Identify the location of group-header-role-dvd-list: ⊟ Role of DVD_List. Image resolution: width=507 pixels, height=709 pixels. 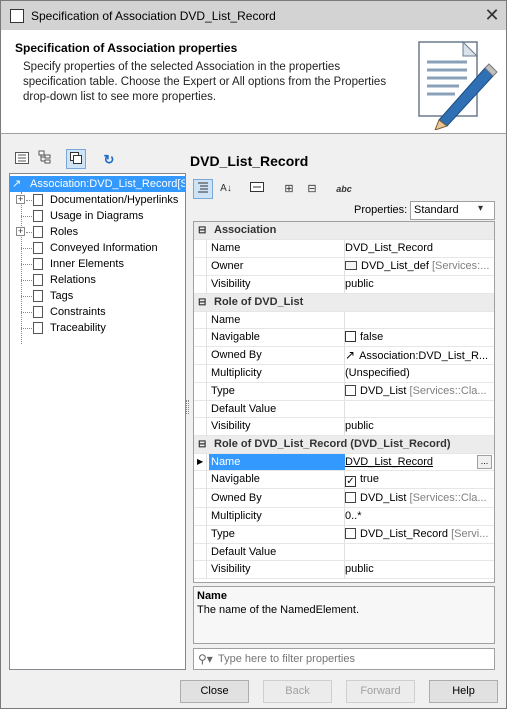
(344, 303).